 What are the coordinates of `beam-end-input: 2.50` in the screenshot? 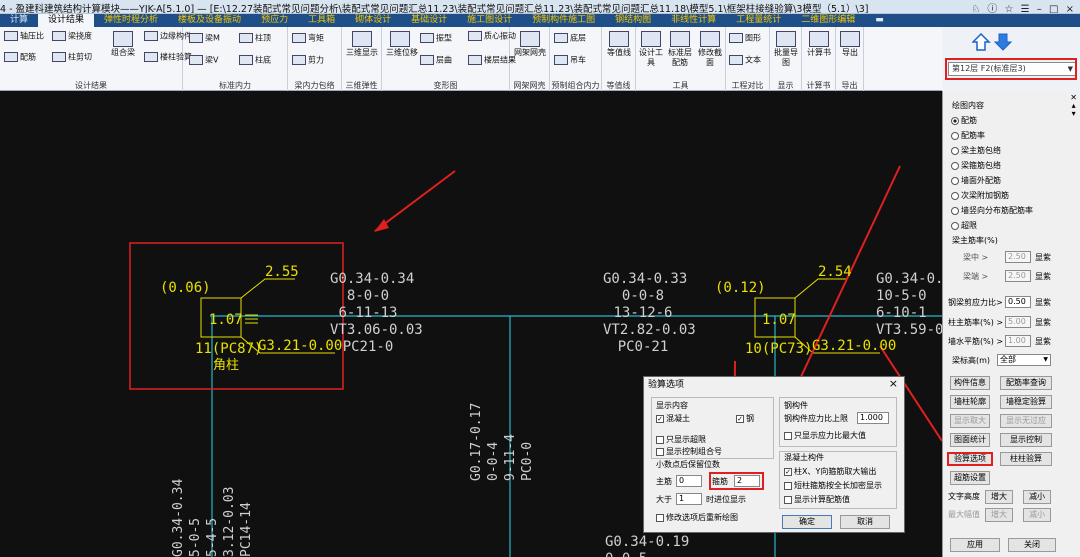 It's located at (1018, 276).